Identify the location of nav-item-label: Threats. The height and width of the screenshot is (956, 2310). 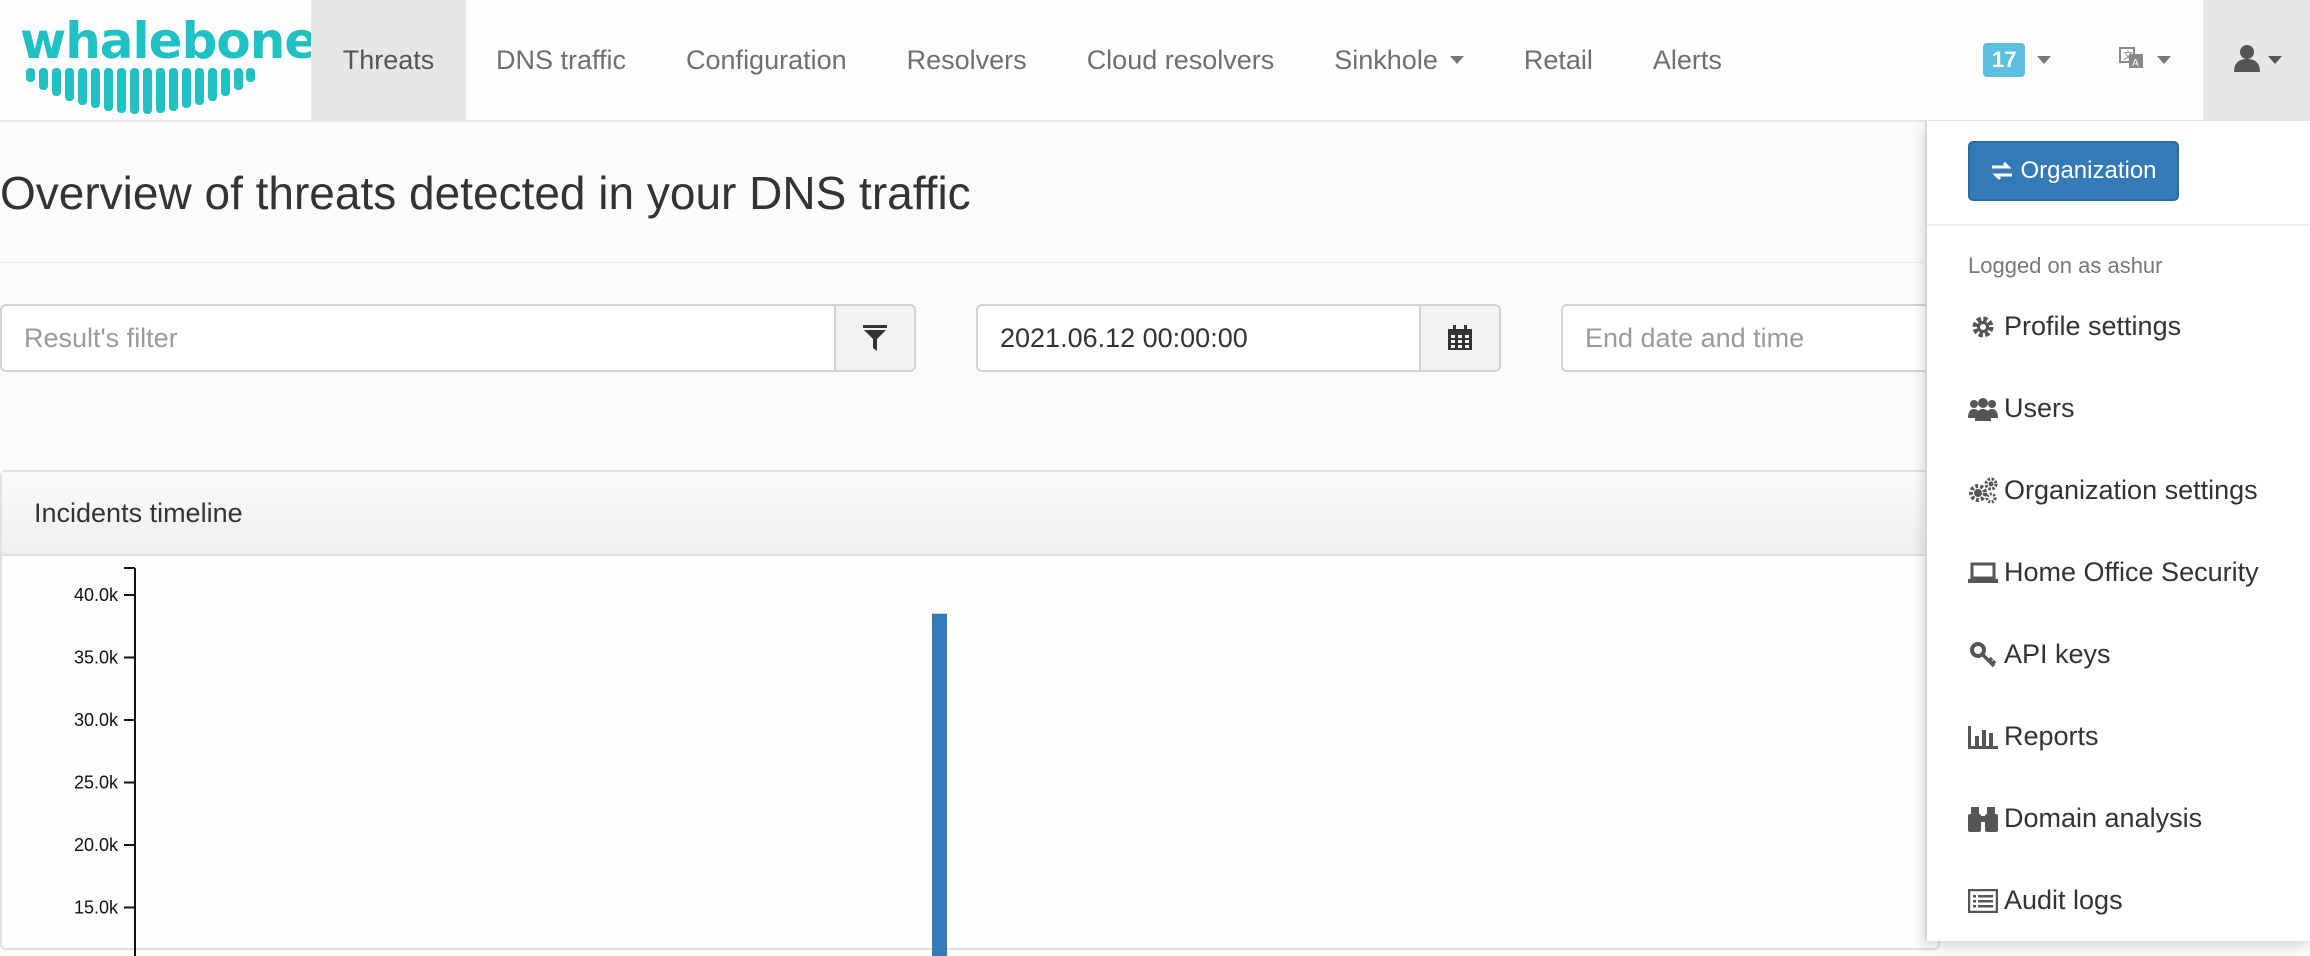
(388, 59).